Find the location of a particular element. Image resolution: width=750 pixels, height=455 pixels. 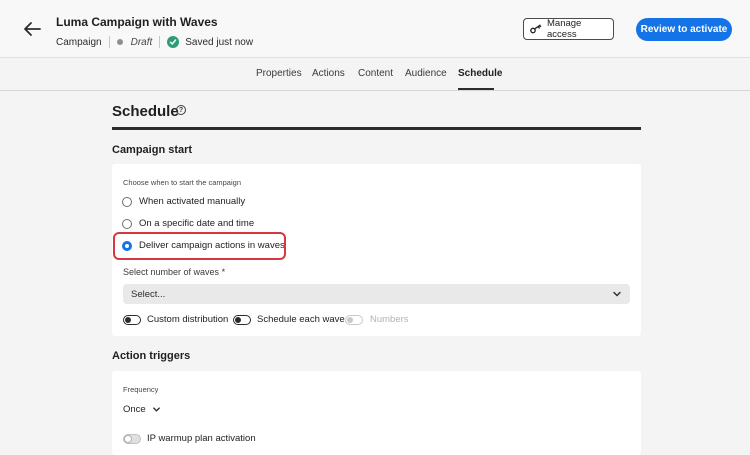

radio-manual: When activated manually is located at coordinates (183, 201).